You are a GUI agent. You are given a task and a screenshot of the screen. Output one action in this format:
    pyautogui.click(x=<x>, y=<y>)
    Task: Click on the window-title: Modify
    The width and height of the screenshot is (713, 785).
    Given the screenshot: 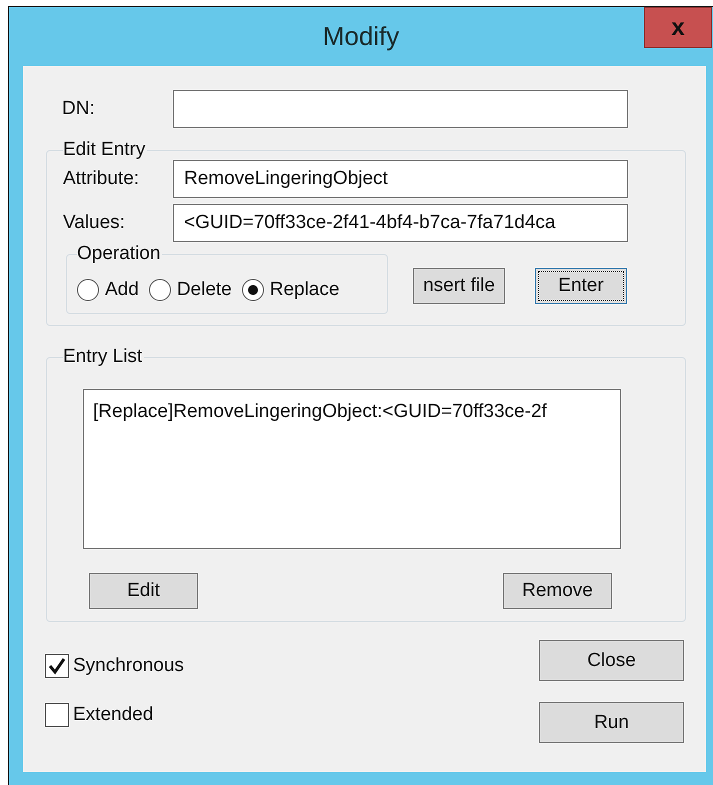 What is the action you would take?
    pyautogui.click(x=361, y=36)
    